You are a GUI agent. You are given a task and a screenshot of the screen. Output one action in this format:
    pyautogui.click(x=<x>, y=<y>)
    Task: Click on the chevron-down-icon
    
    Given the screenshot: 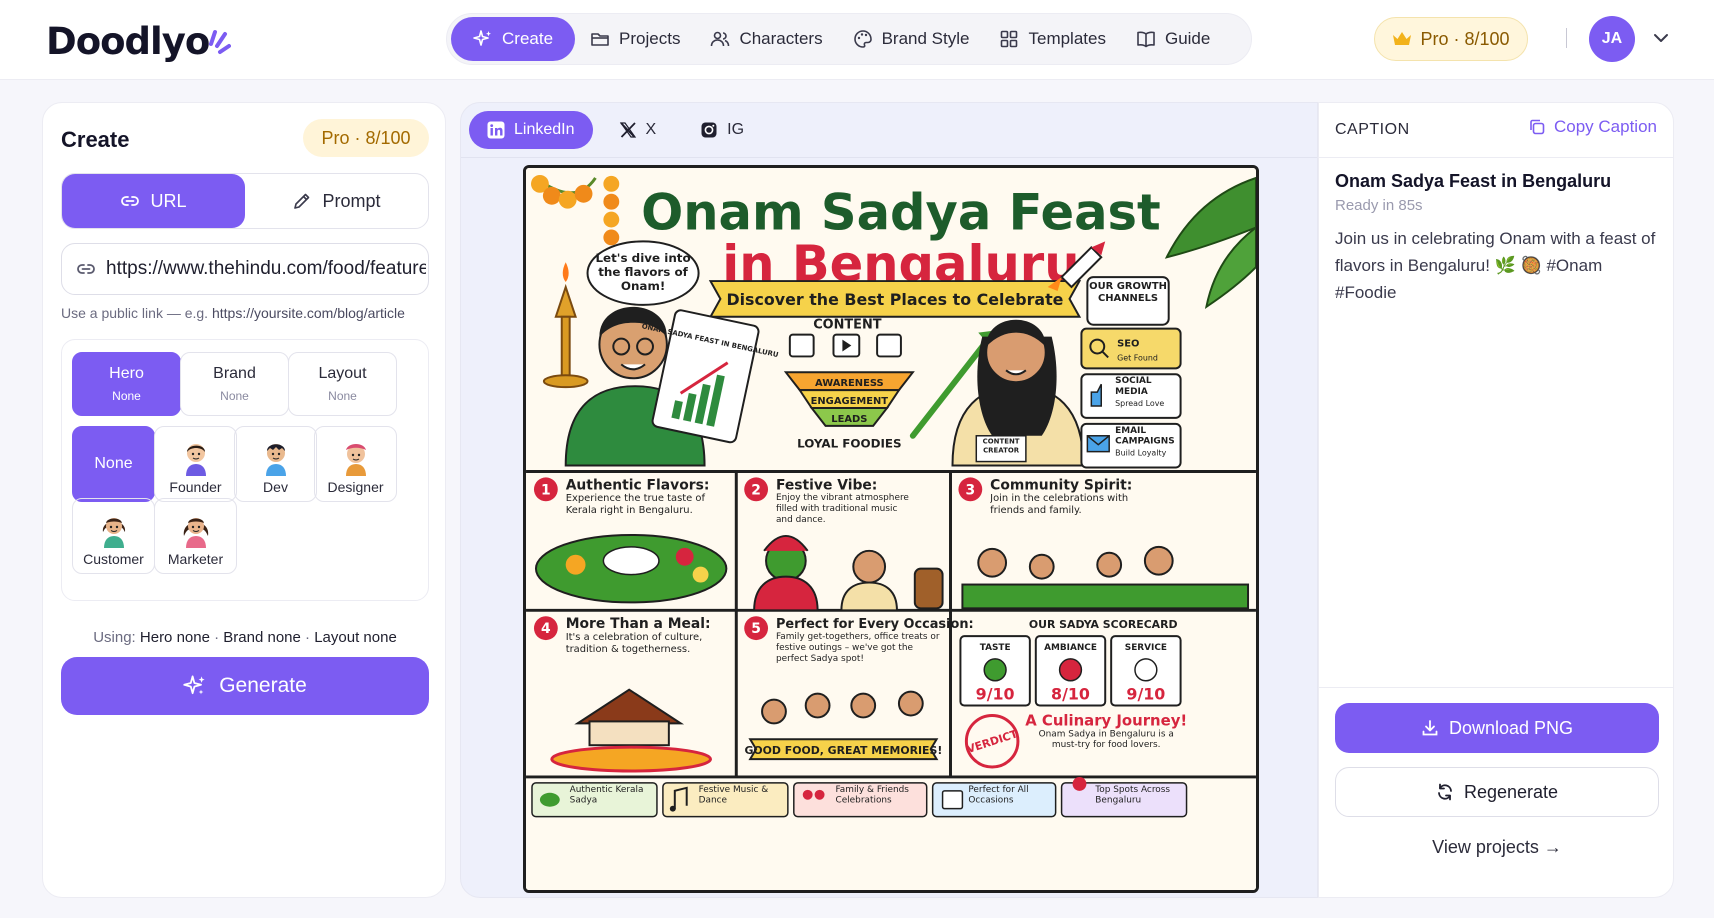 What is the action you would take?
    pyautogui.click(x=1661, y=38)
    